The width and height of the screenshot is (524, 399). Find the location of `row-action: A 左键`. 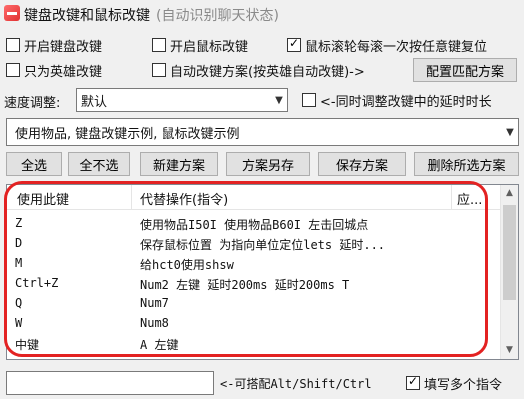

row-action: A 左键 is located at coordinates (159, 345).